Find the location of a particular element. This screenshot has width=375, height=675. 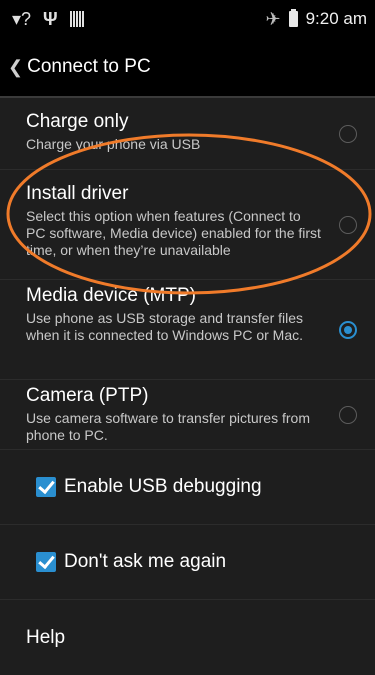

wifi-question-icon: ▾? is located at coordinates (22, 18).